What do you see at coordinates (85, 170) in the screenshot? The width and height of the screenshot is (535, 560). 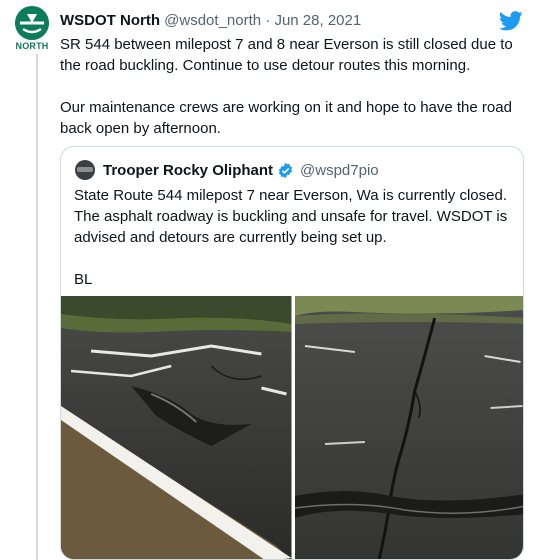 I see `quoted-author-avatar` at bounding box center [85, 170].